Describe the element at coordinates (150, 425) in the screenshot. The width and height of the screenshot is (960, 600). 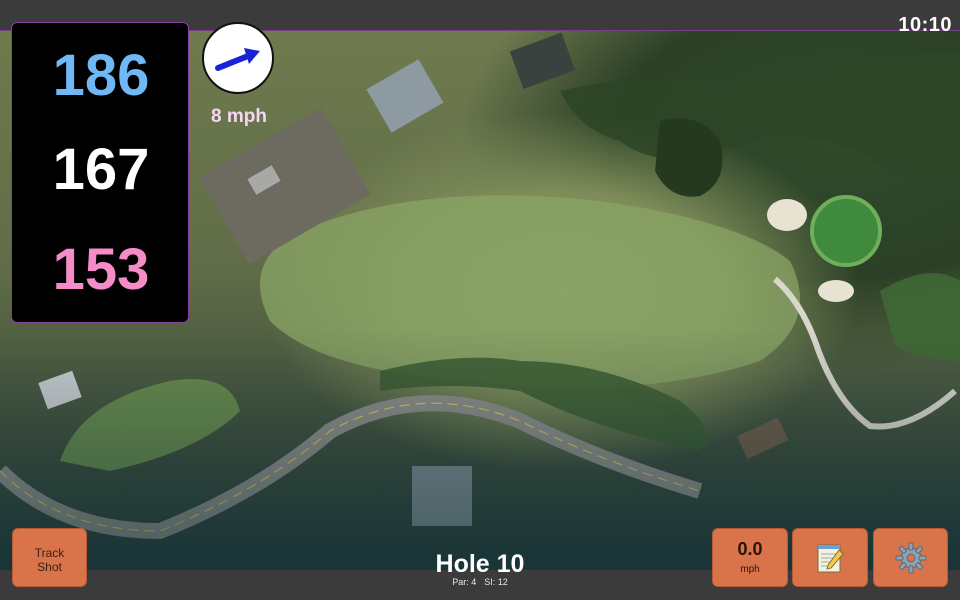
I see `tee-area` at that location.